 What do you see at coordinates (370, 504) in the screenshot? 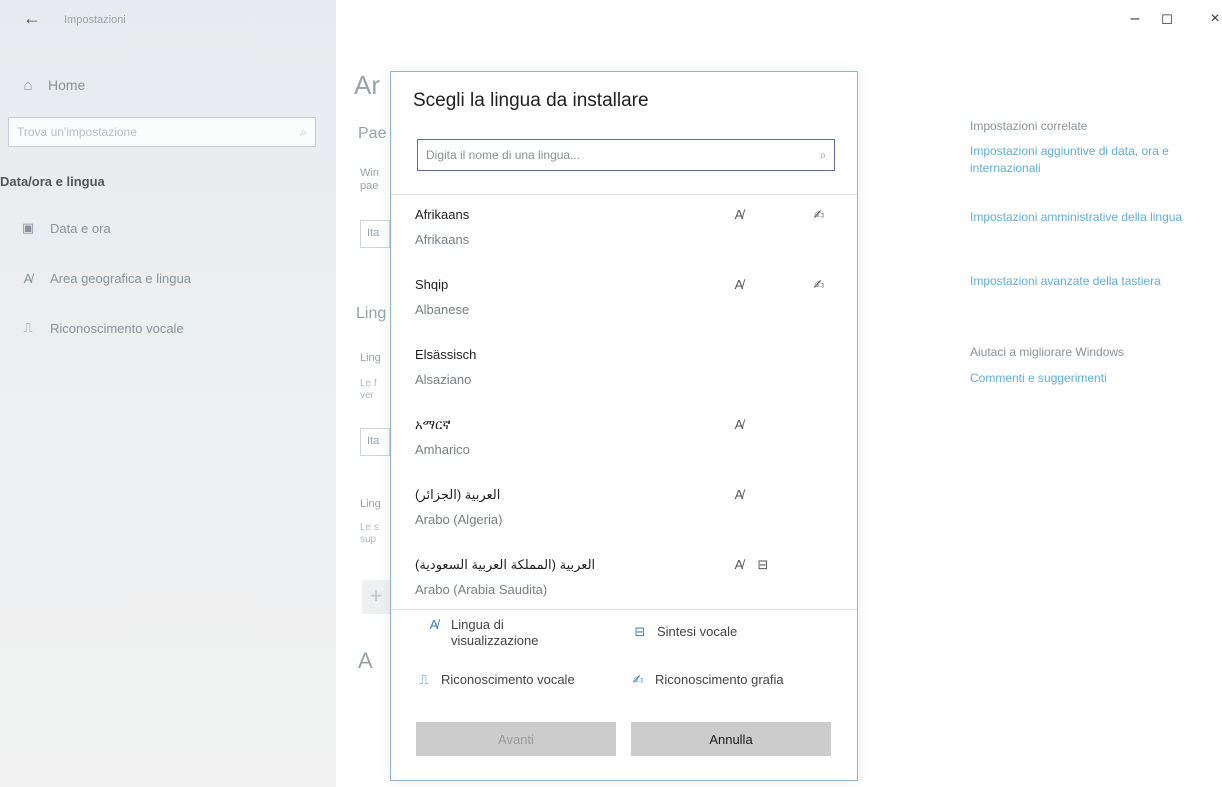
I see `preferred-languages-label: Ling` at bounding box center [370, 504].